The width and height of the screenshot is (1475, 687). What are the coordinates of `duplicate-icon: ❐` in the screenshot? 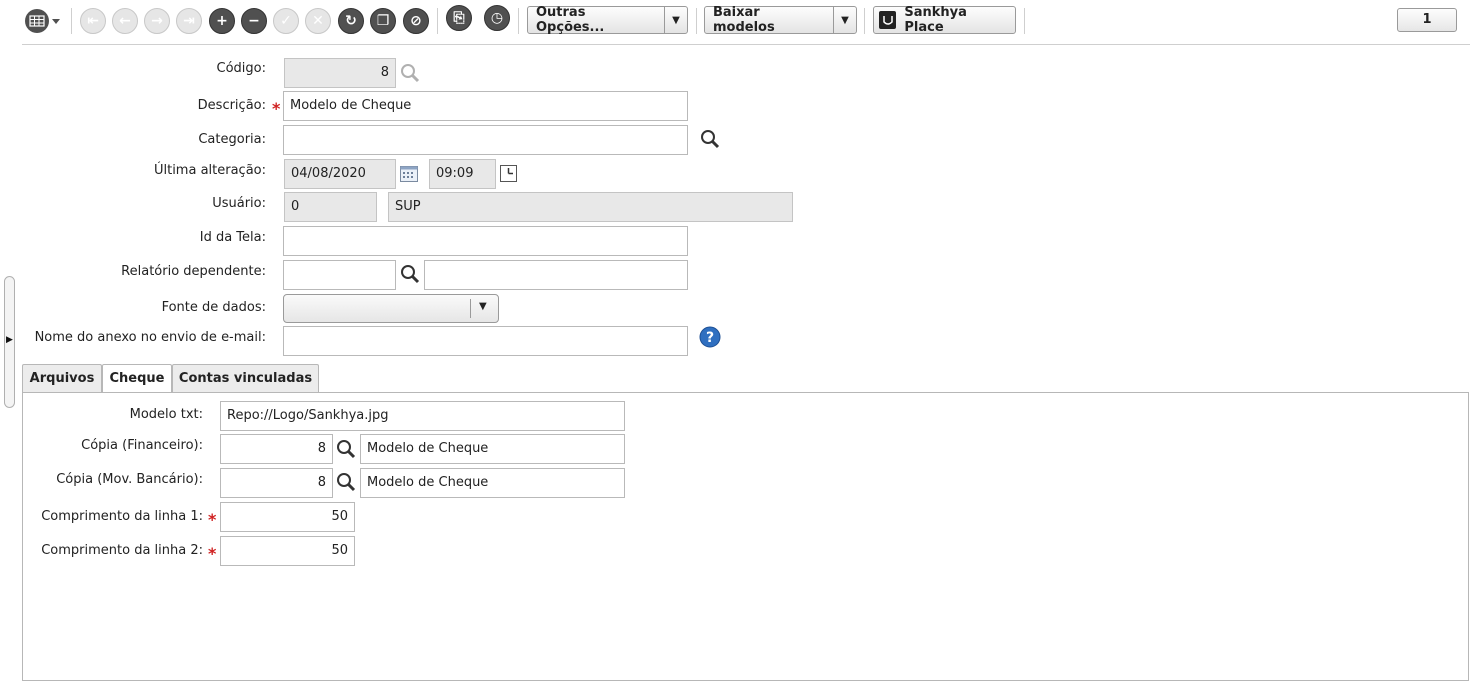 It's located at (383, 21).